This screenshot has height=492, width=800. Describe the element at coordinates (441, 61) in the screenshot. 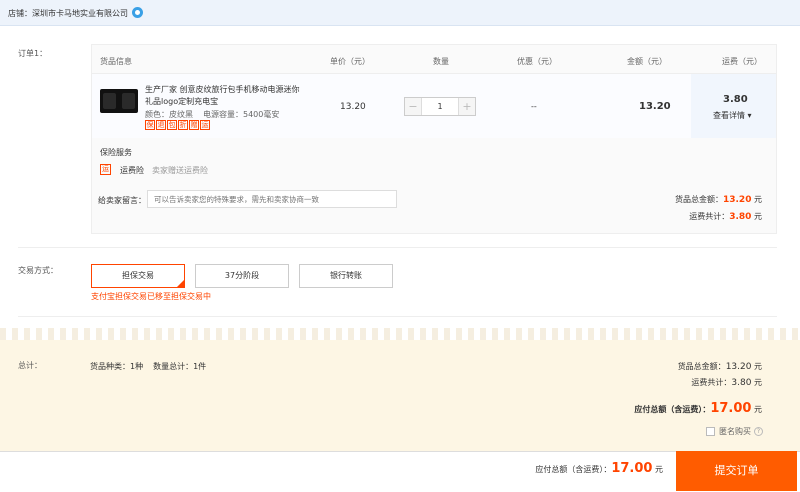

I see `header-quantity: 数量` at that location.